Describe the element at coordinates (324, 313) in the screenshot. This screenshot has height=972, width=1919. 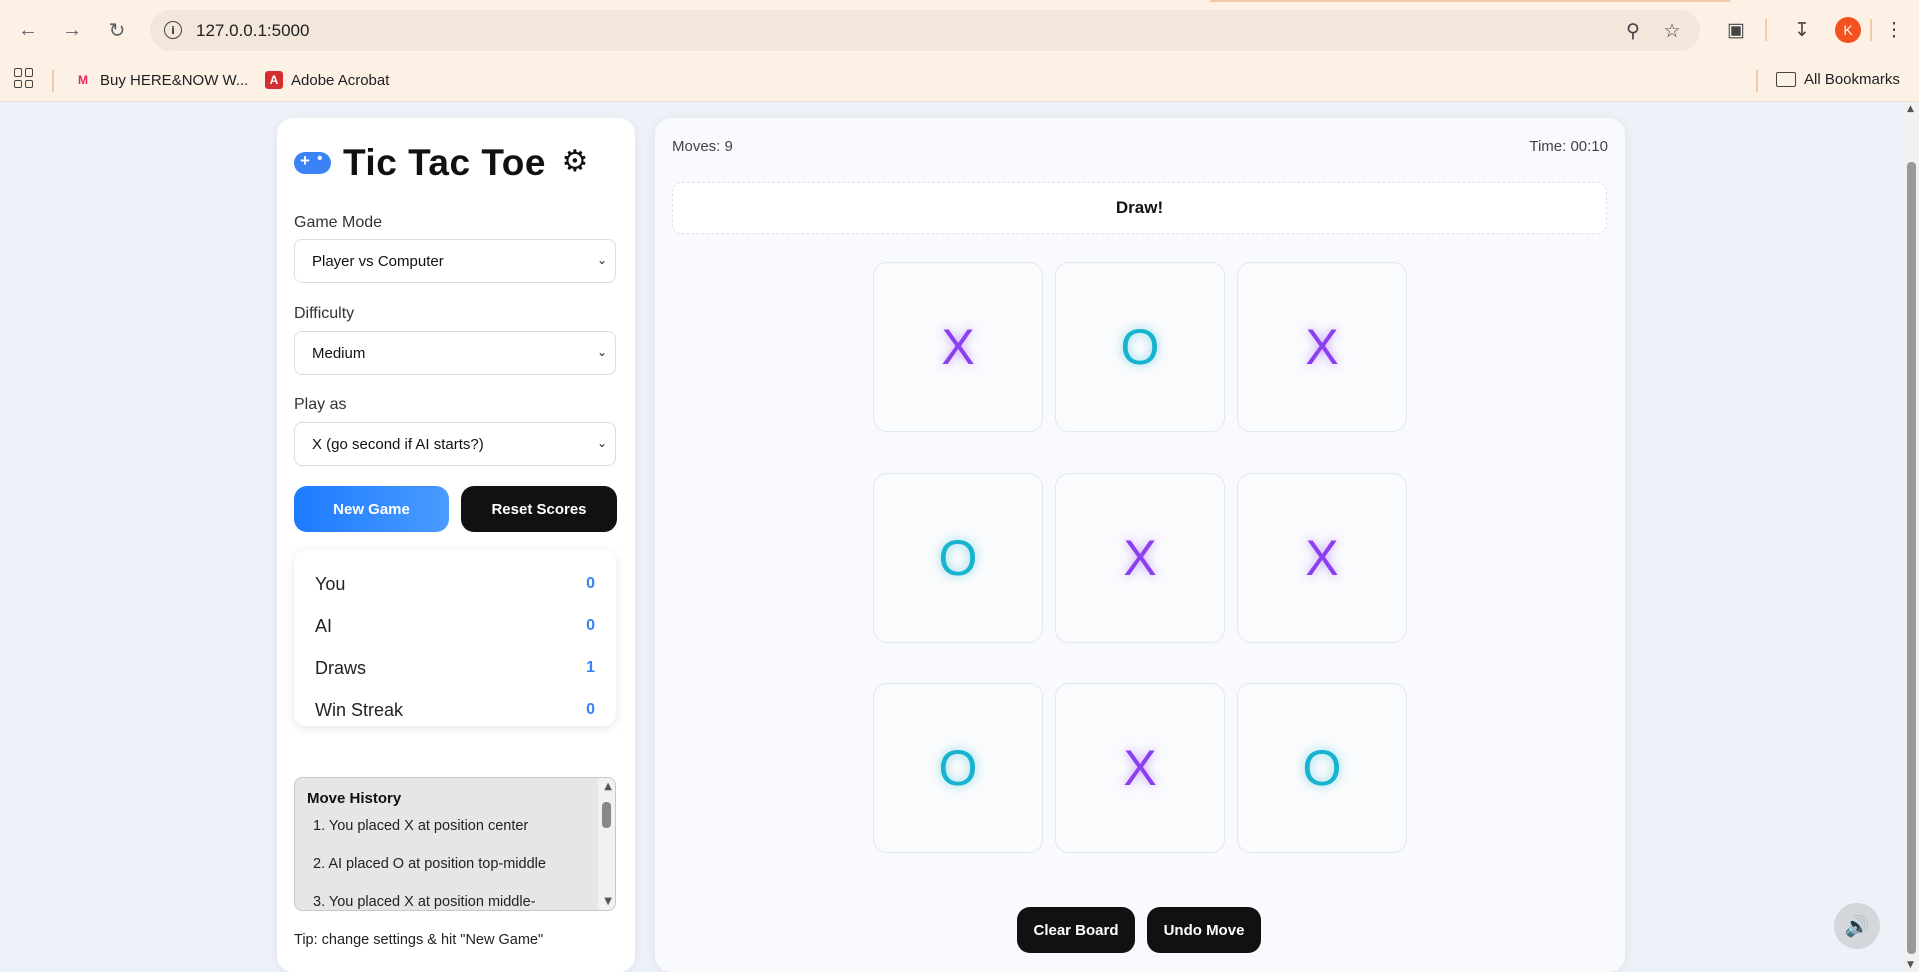
I see `difficulty-label: Difficulty` at that location.